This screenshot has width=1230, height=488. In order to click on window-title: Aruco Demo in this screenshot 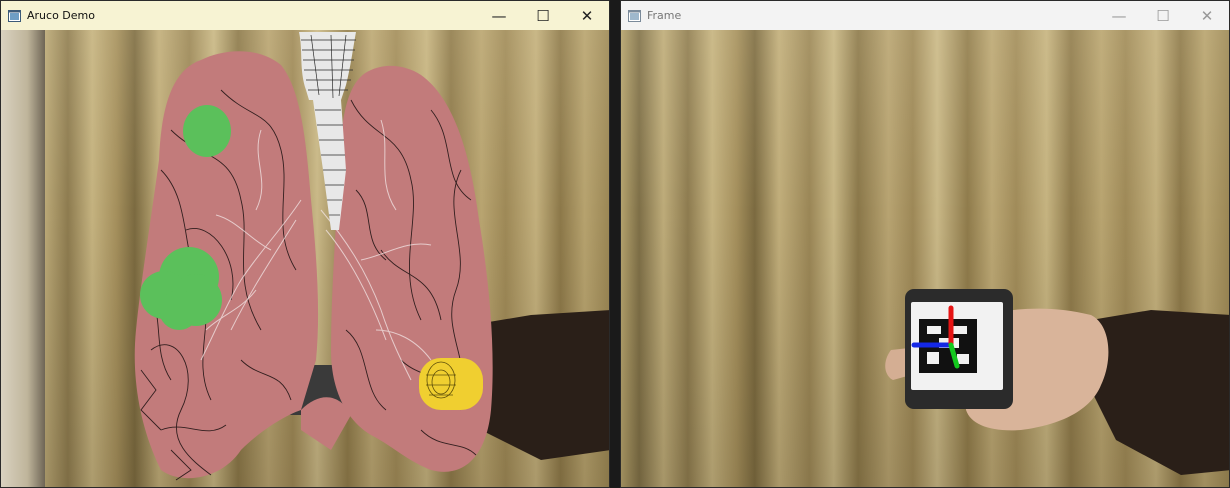, I will do `click(61, 15)`.